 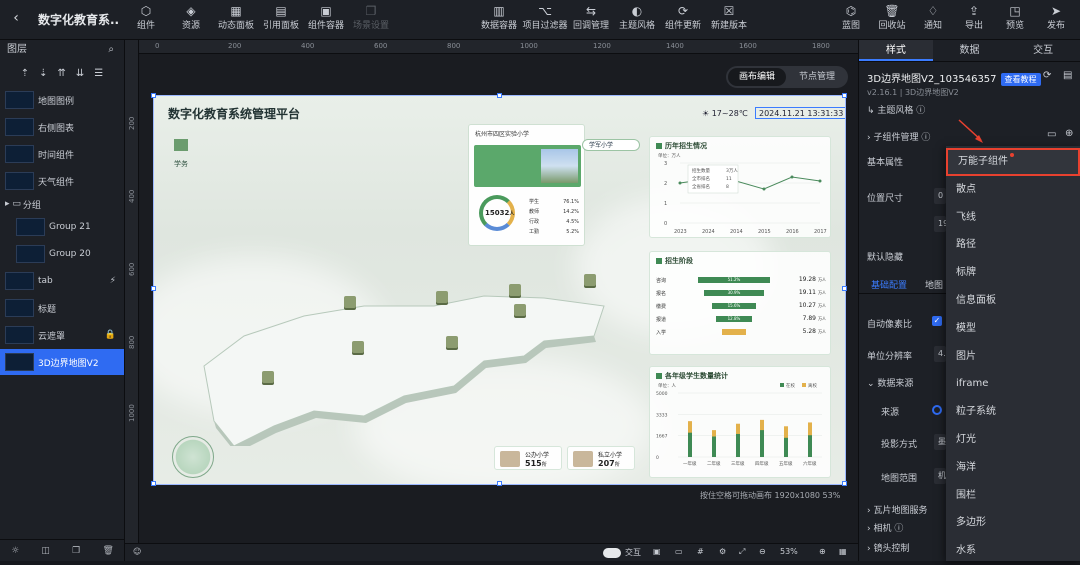 What do you see at coordinates (62, 254) in the screenshot?
I see `layer-item: Group 20` at bounding box center [62, 254].